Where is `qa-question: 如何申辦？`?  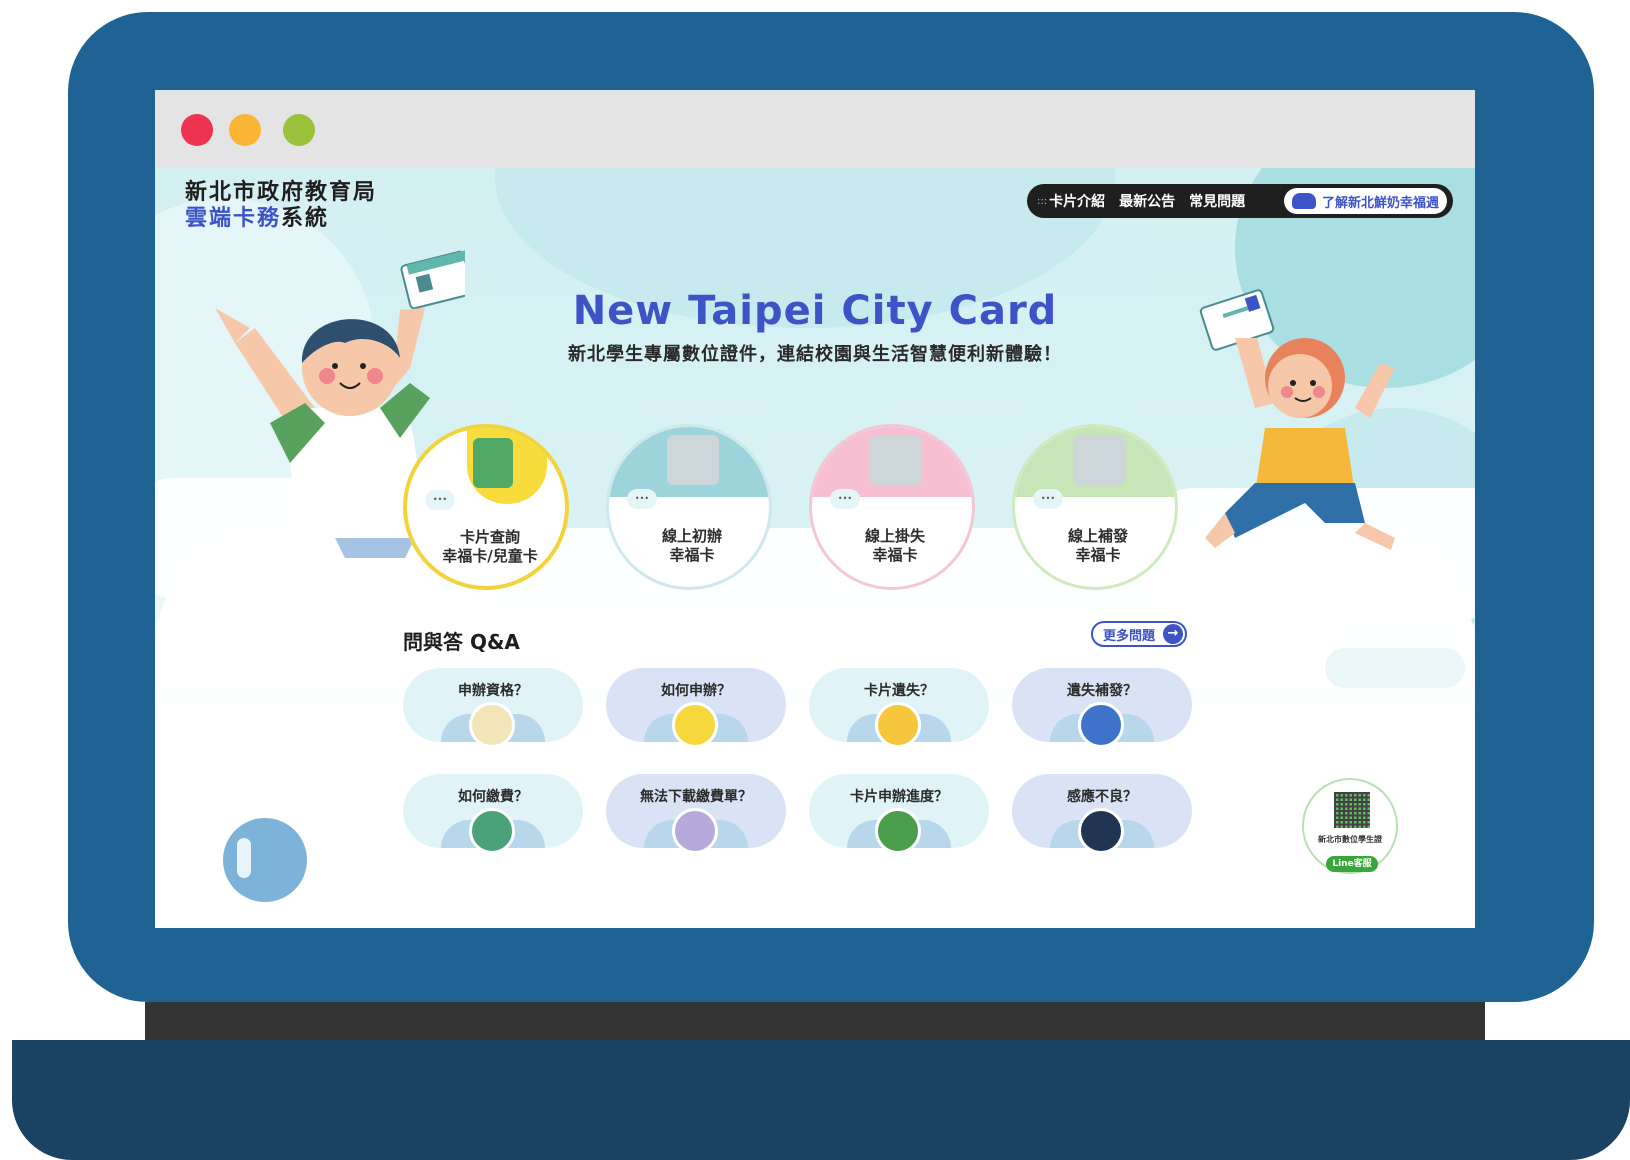
qa-question: 如何申辦？ is located at coordinates (696, 691).